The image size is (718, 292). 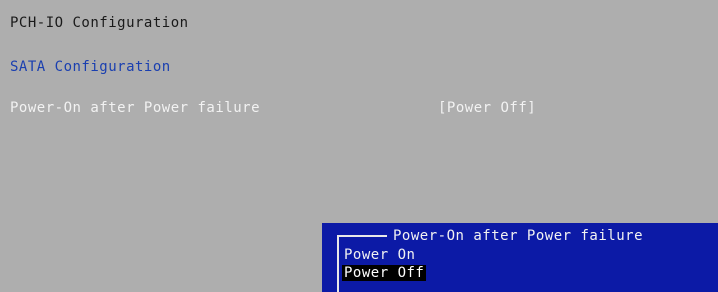 I want to click on popup-frame-left-border, so click(x=338, y=263).